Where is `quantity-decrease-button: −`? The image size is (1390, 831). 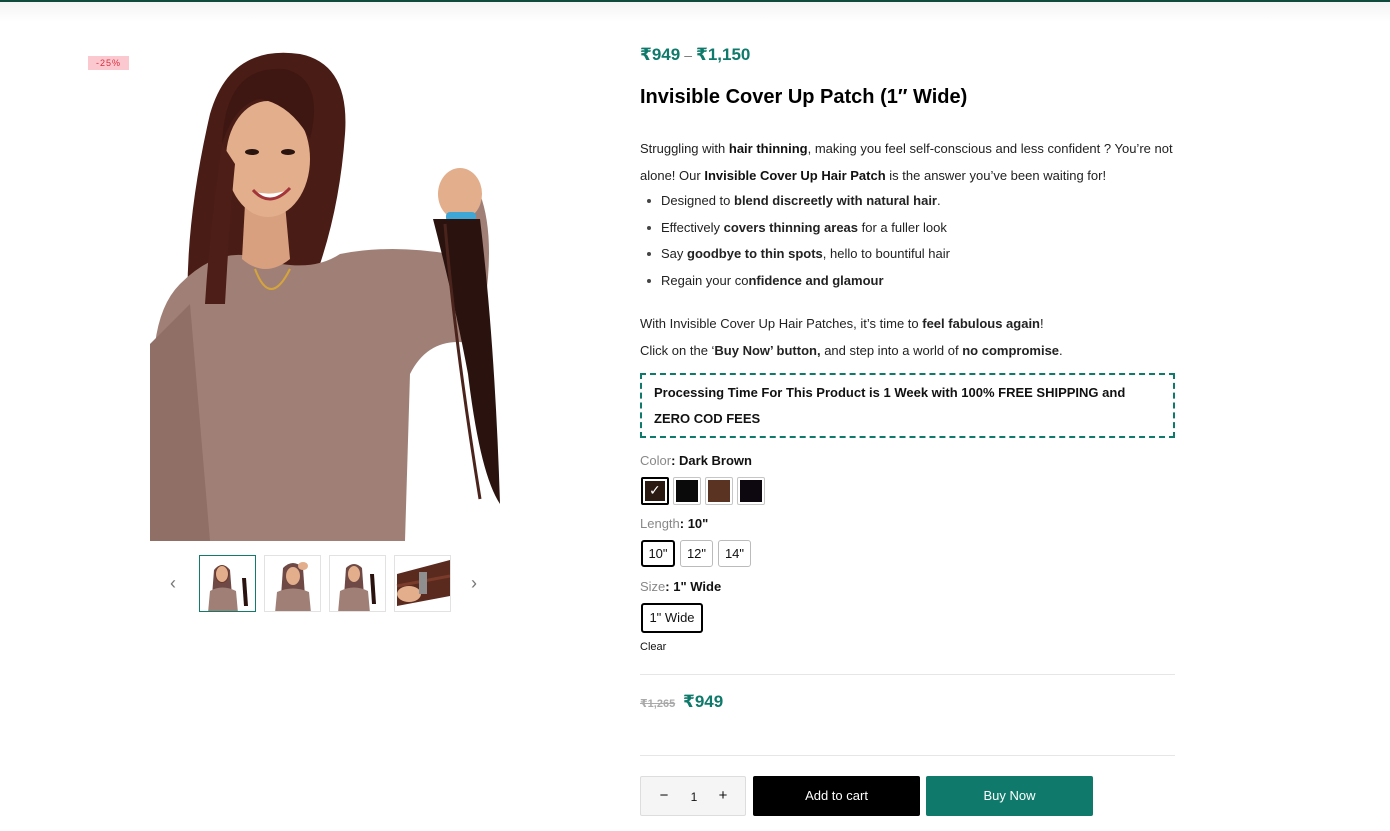
quantity-decrease-button: − is located at coordinates (664, 796).